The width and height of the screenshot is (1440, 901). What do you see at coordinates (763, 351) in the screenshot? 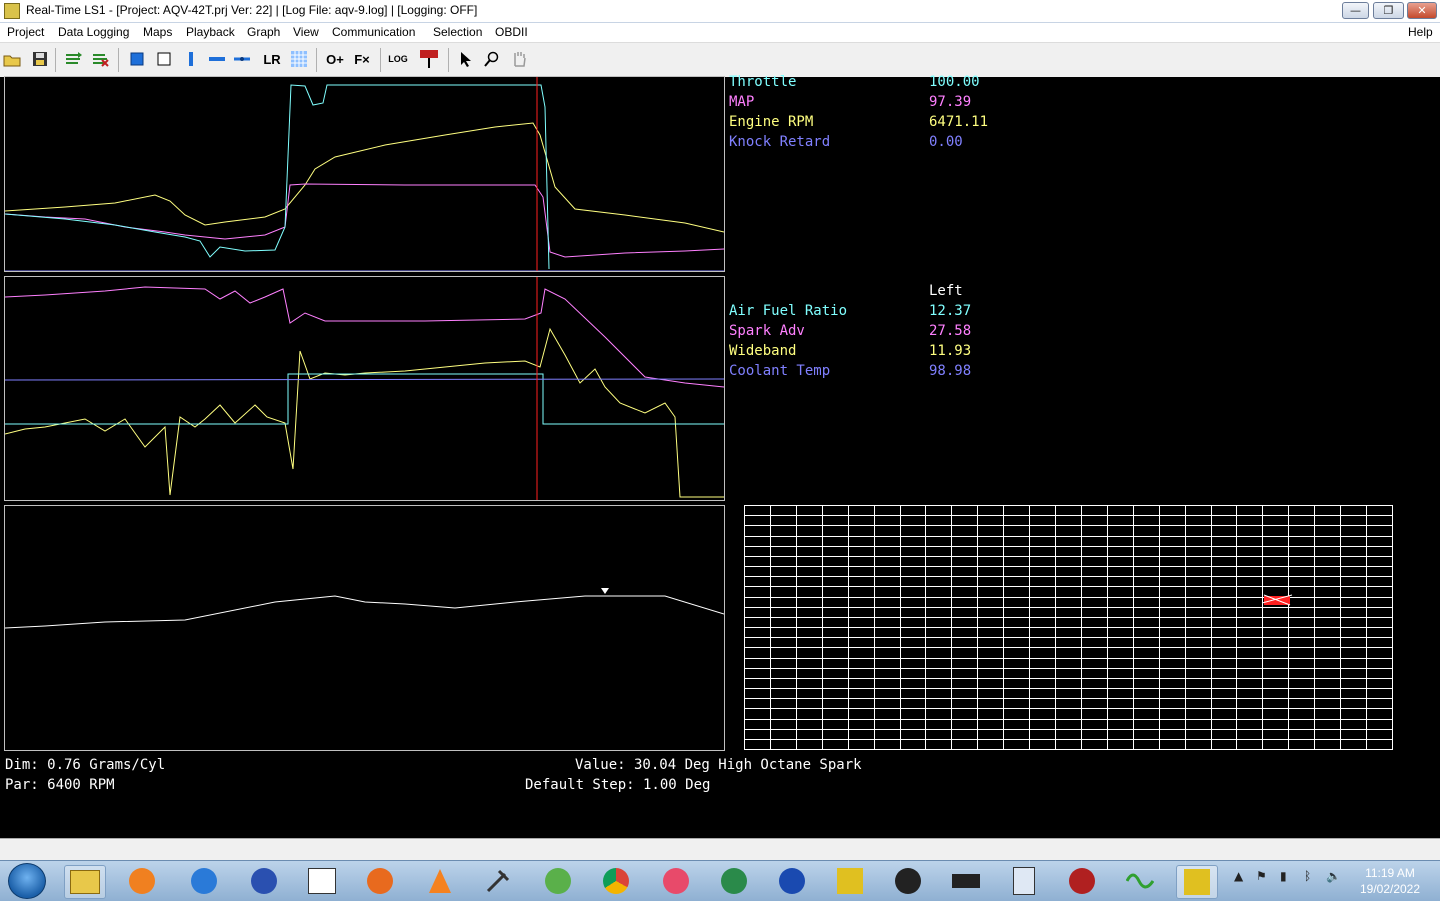
I see `wideband-label: Wideband` at bounding box center [763, 351].